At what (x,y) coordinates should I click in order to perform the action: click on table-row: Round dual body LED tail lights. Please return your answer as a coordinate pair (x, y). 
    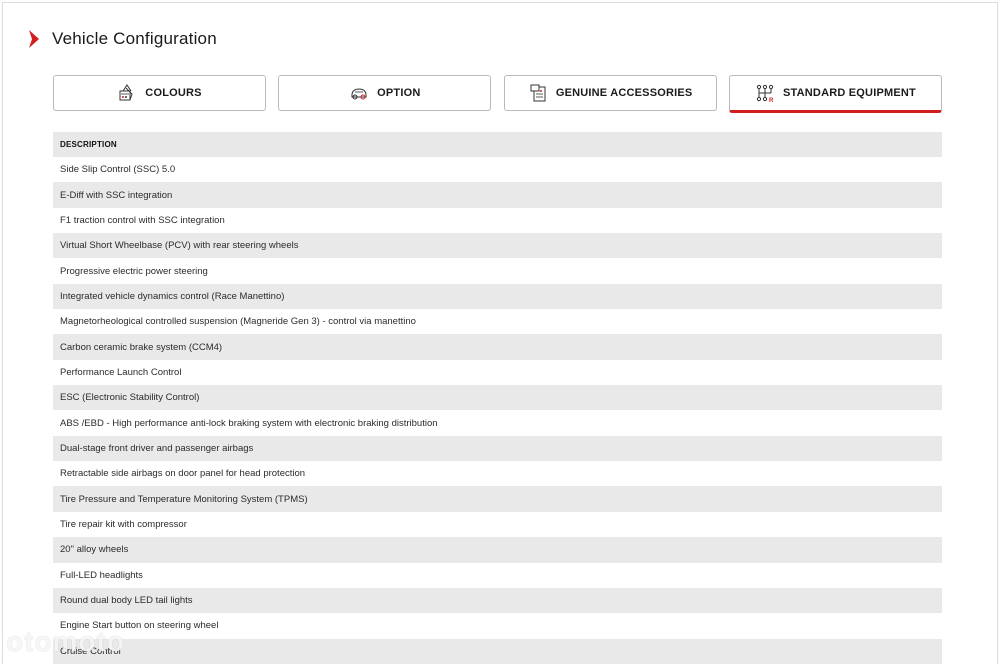
    Looking at the image, I should click on (497, 600).